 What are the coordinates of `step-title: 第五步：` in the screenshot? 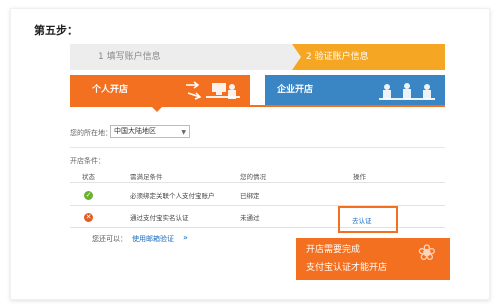 It's located at (56, 30).